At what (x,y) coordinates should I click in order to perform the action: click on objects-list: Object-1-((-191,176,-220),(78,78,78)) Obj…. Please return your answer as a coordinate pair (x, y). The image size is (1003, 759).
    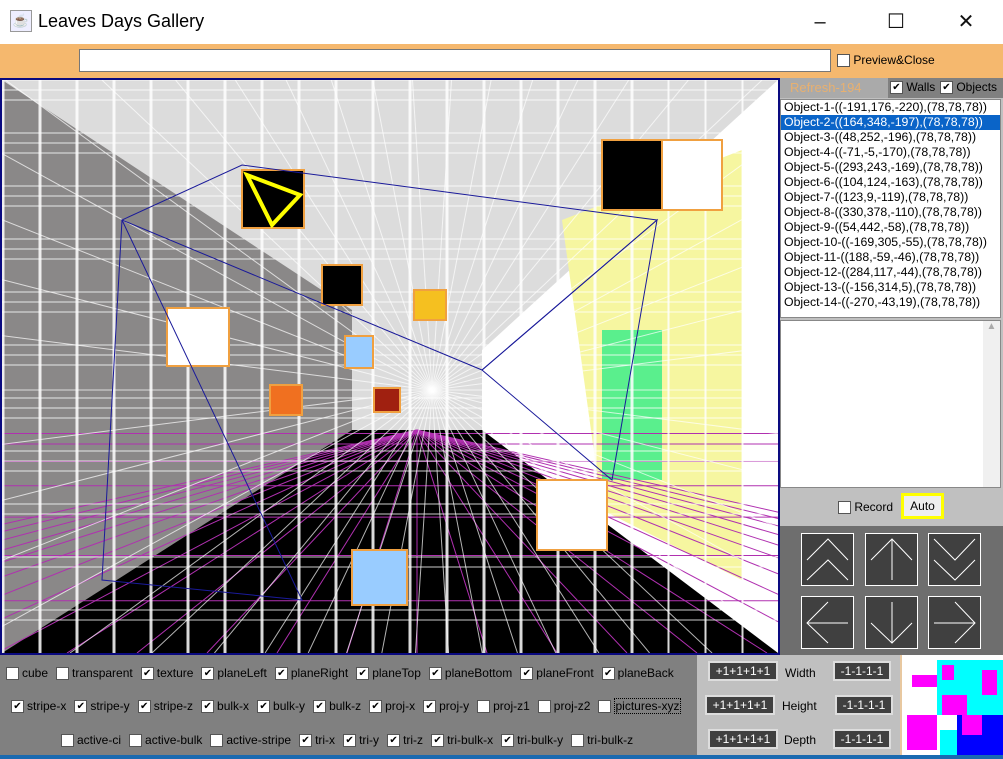
    Looking at the image, I should click on (890, 208).